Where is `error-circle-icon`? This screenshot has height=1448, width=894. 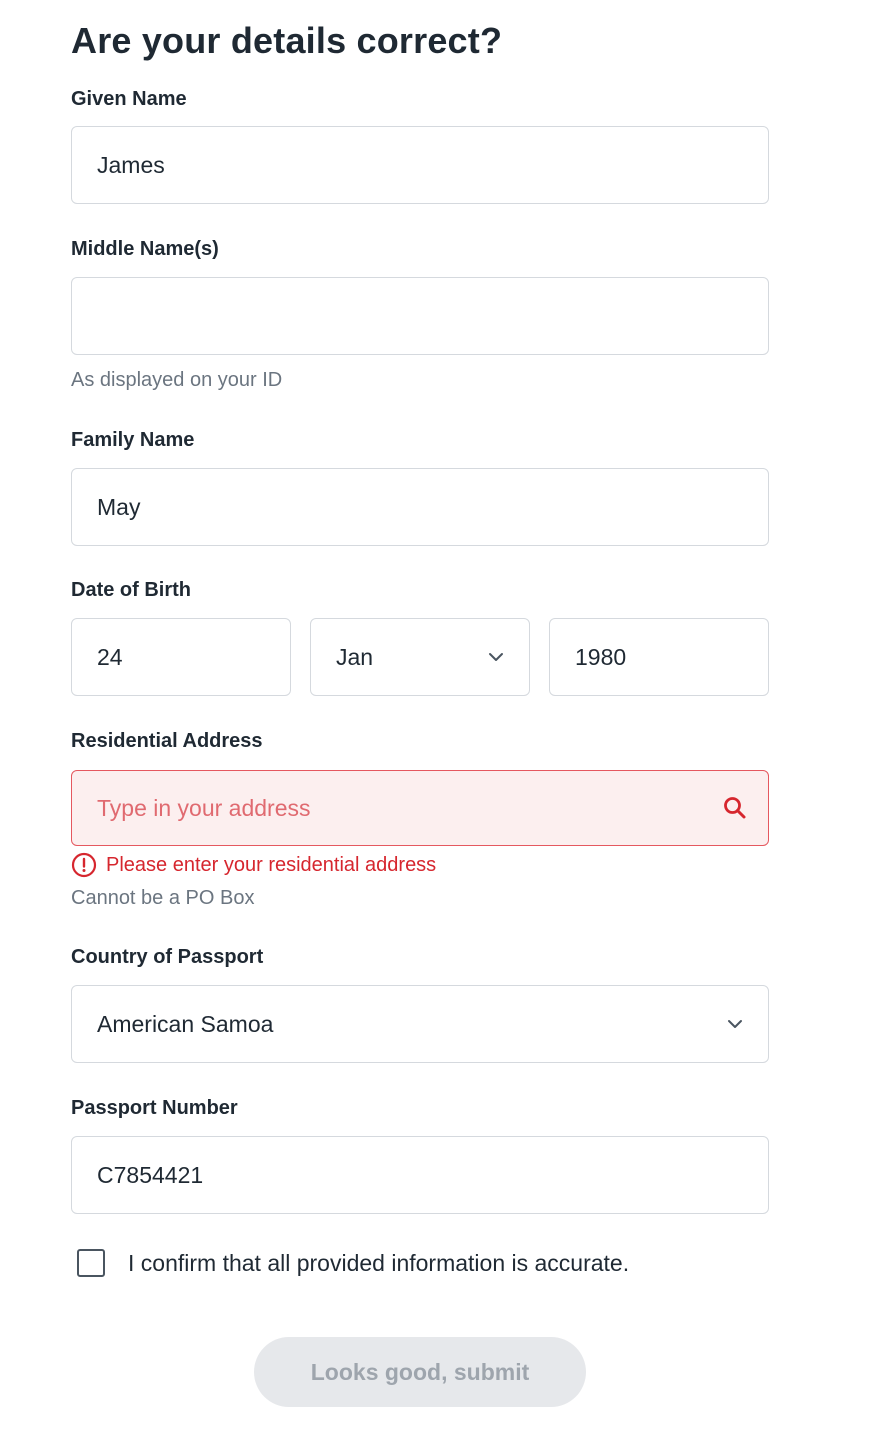
error-circle-icon is located at coordinates (84, 865).